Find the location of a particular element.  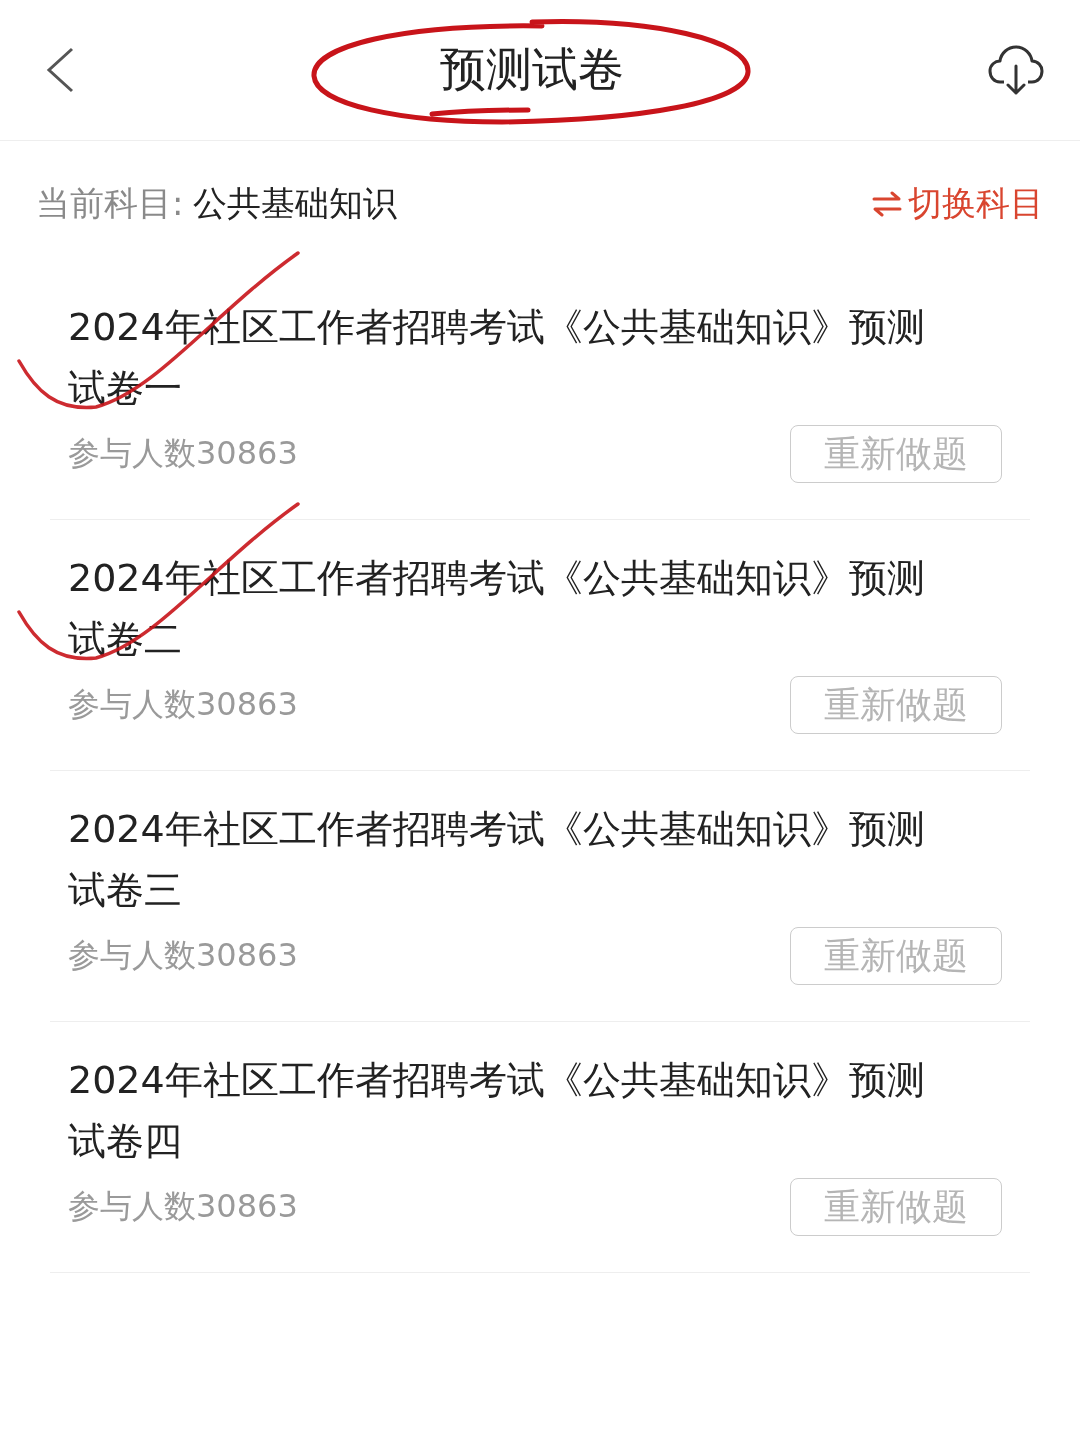

swap-icon is located at coordinates (887, 204).